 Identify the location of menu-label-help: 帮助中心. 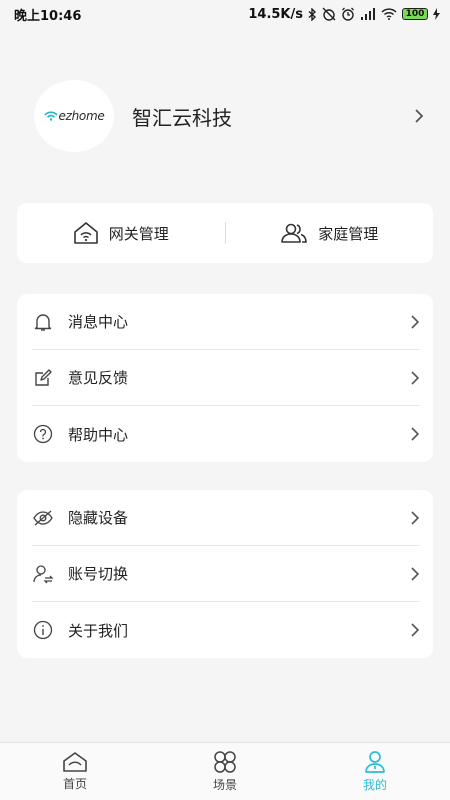
(98, 434).